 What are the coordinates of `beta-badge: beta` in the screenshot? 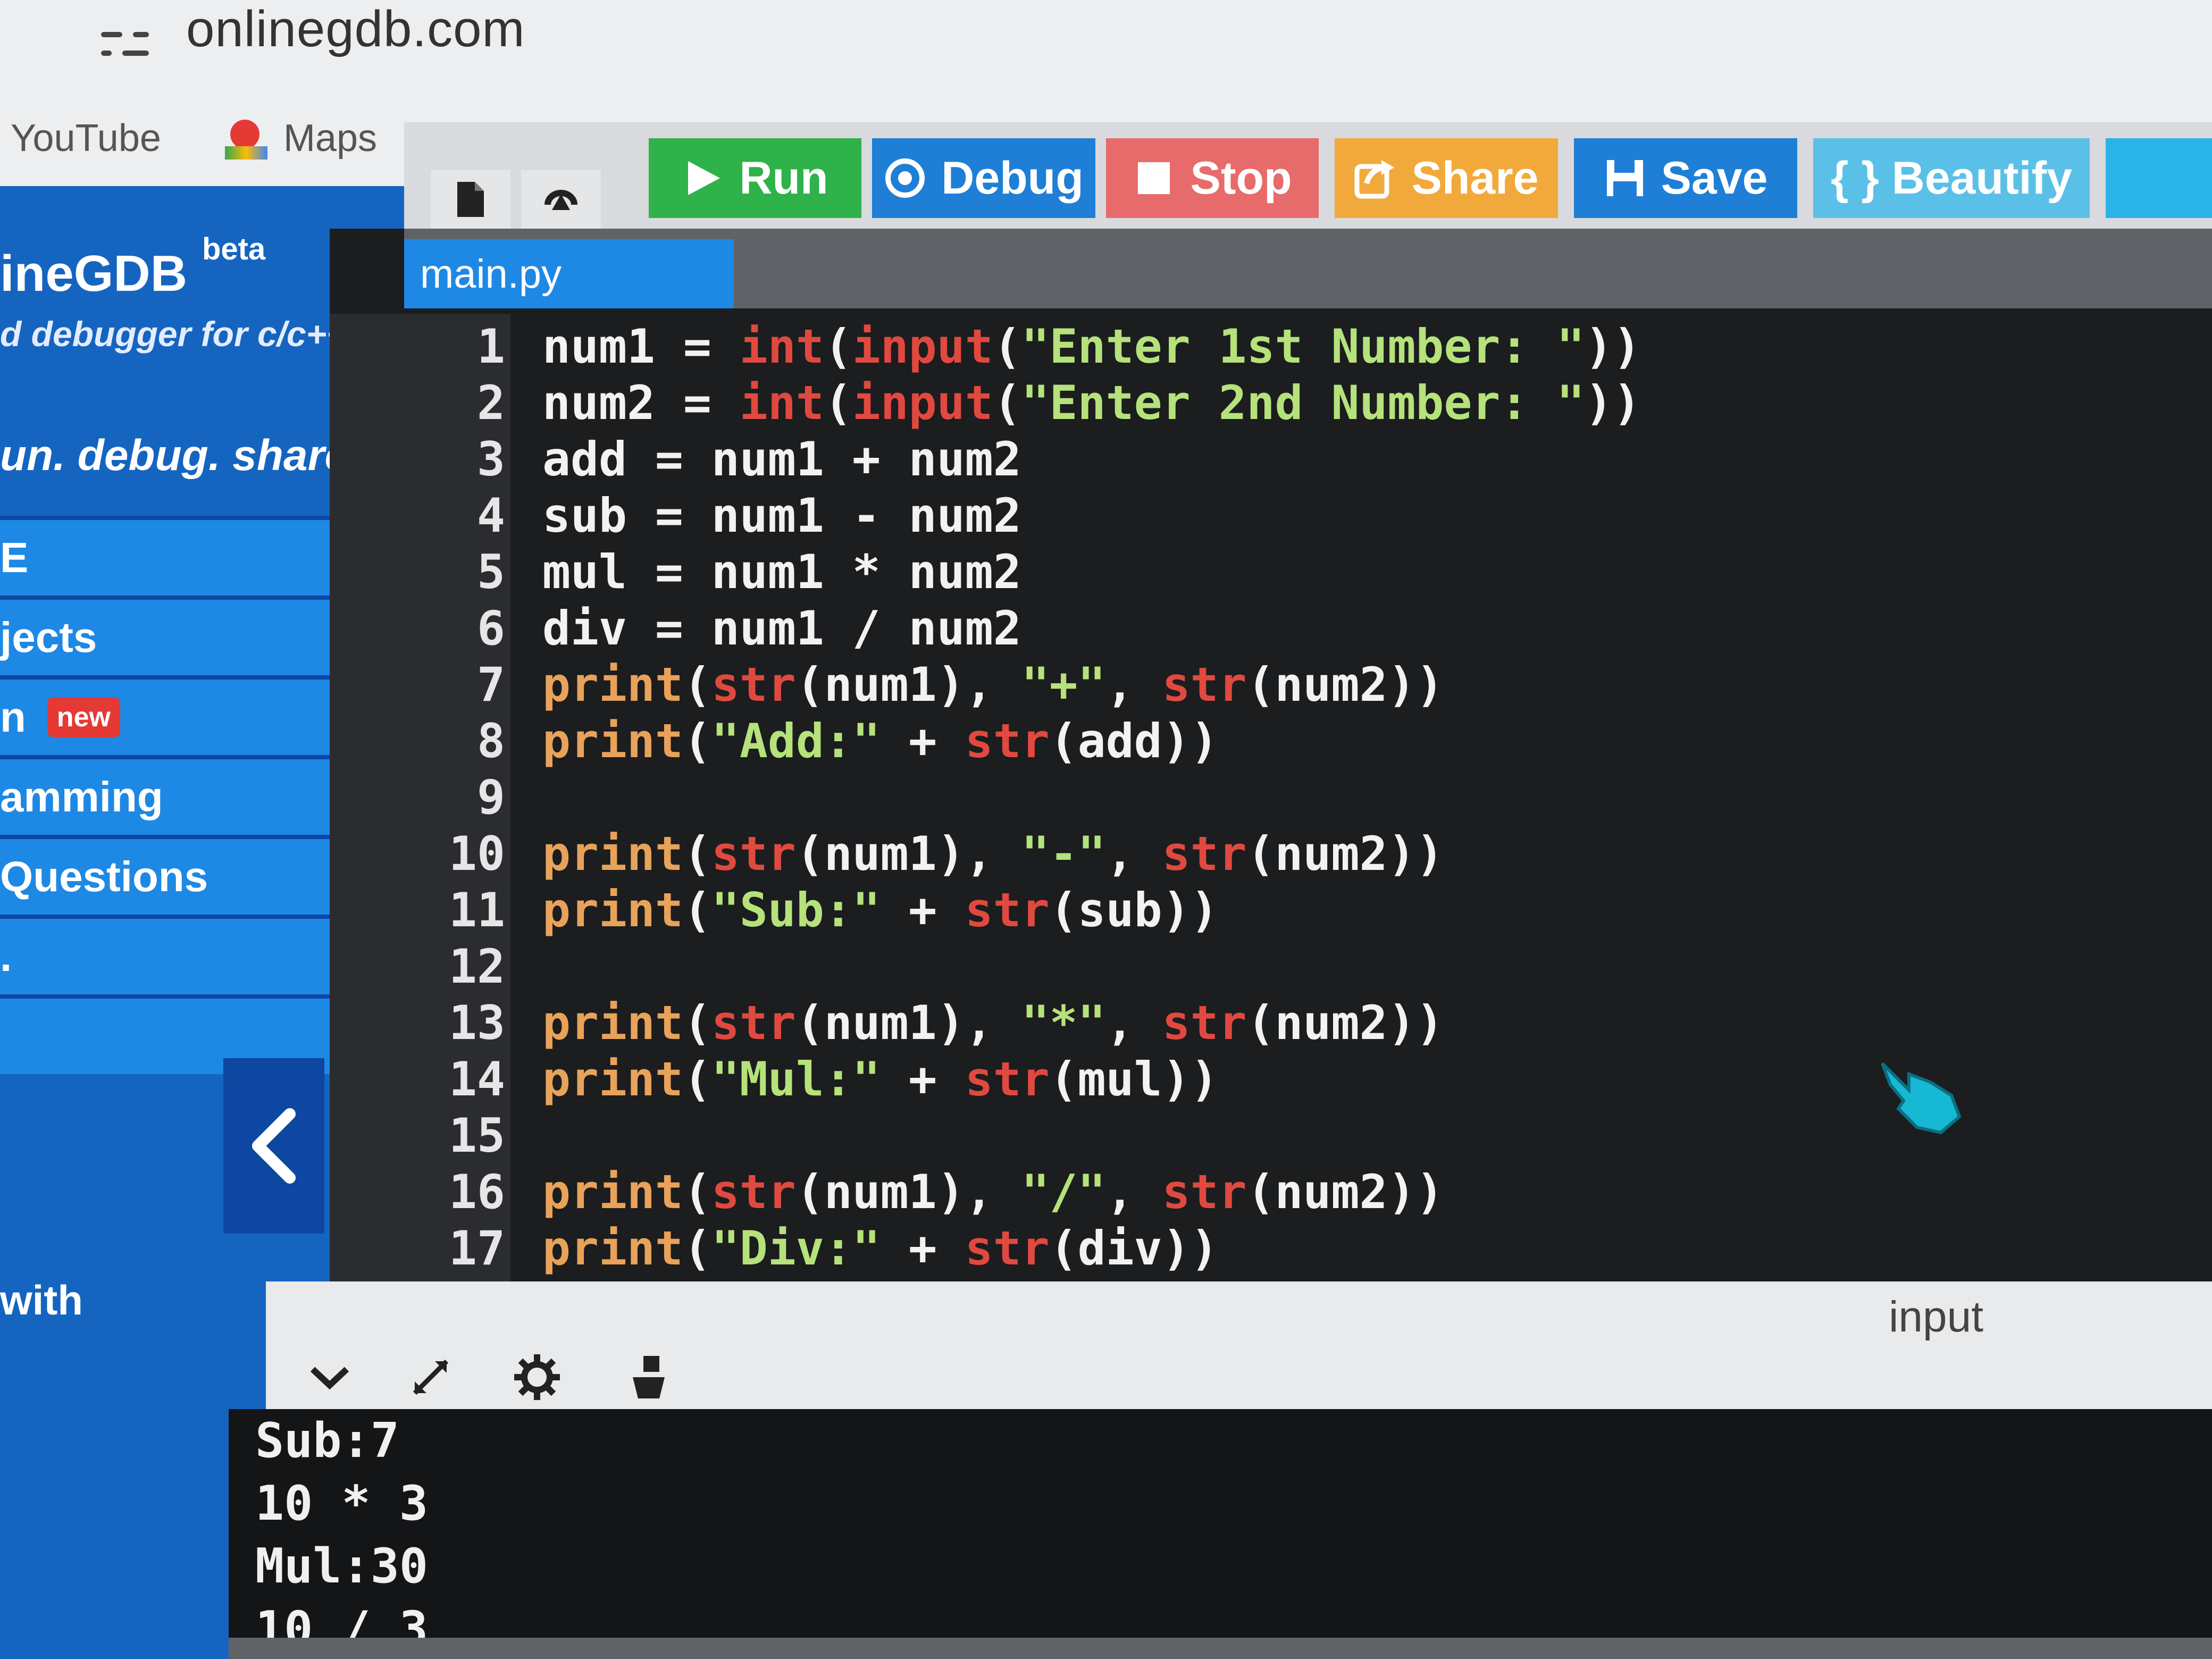 It's located at (234, 249).